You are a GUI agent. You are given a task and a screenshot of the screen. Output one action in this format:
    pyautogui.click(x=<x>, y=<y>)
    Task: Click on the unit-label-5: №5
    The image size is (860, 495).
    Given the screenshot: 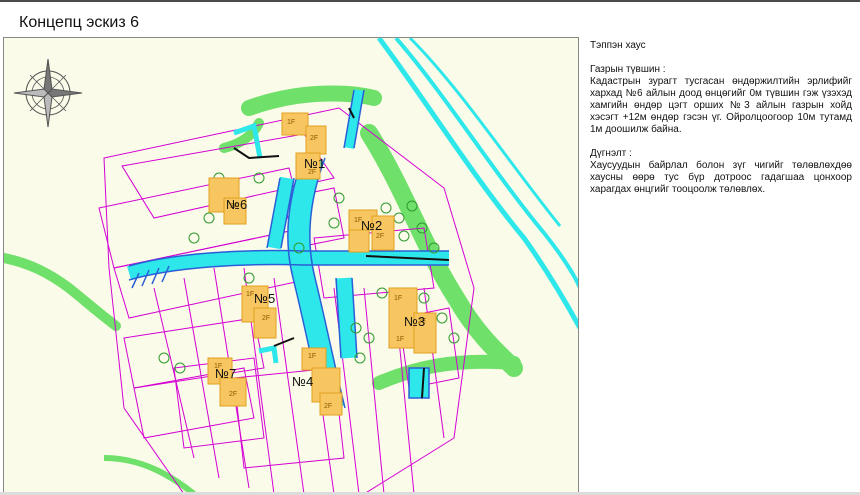 What is the action you would take?
    pyautogui.click(x=264, y=298)
    